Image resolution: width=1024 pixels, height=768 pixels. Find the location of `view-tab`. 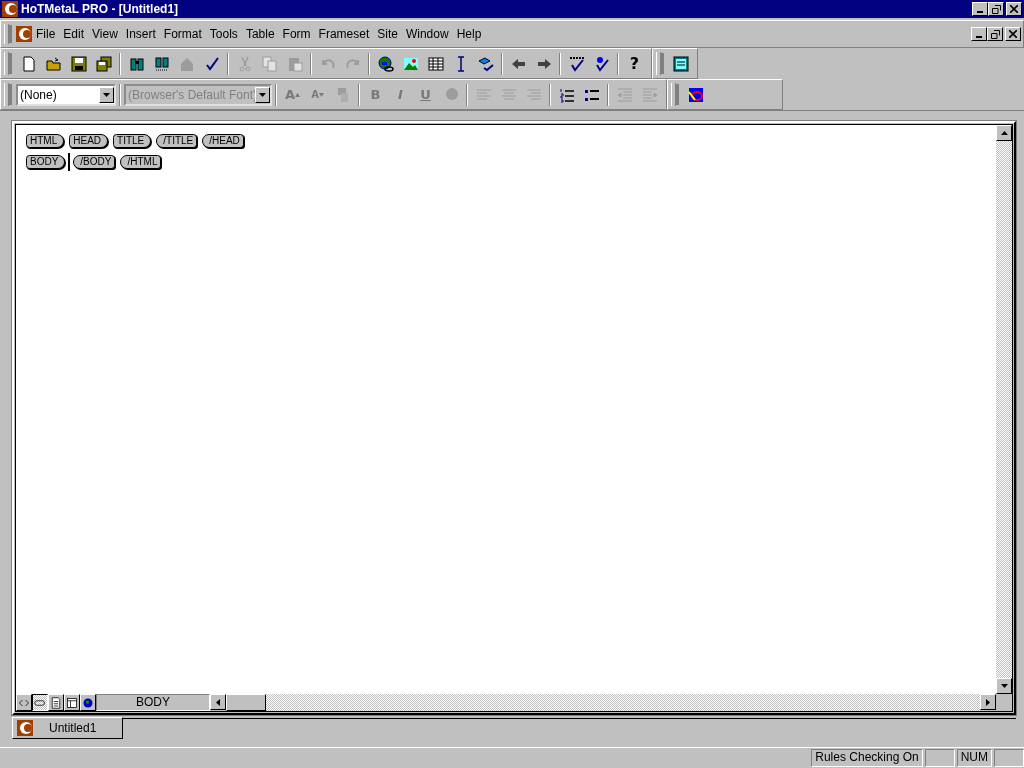

view-tab is located at coordinates (40, 702).